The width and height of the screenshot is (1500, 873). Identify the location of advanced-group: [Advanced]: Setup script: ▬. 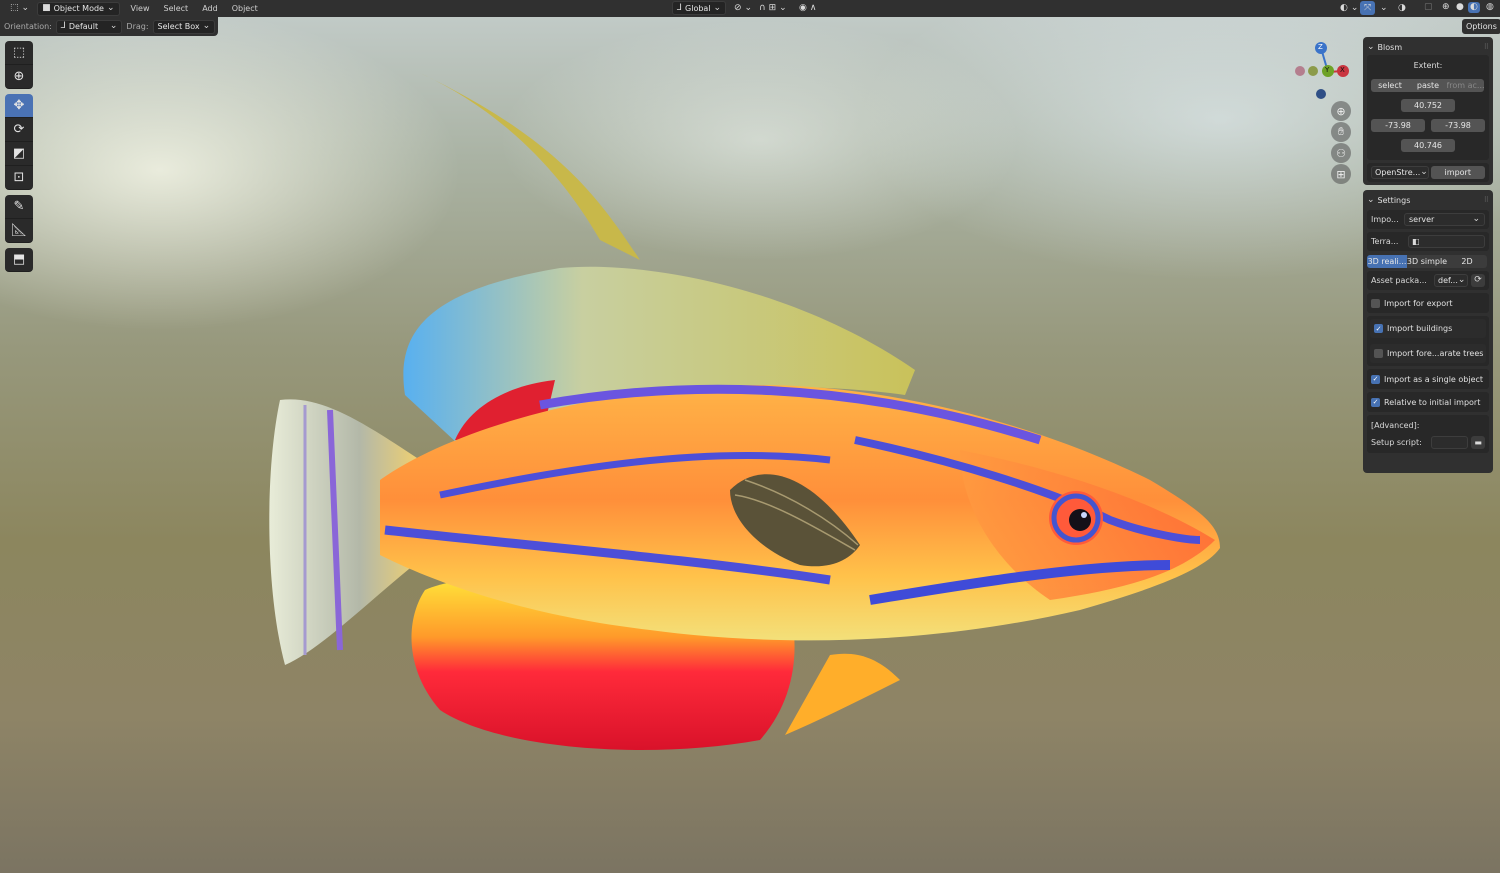
(1428, 434).